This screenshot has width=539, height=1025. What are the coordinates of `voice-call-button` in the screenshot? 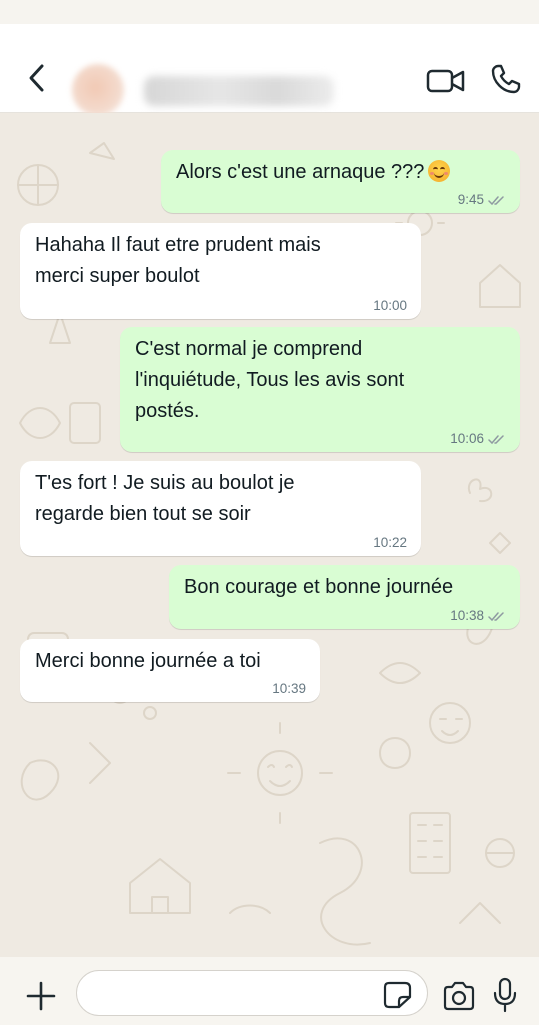 It's located at (506, 79).